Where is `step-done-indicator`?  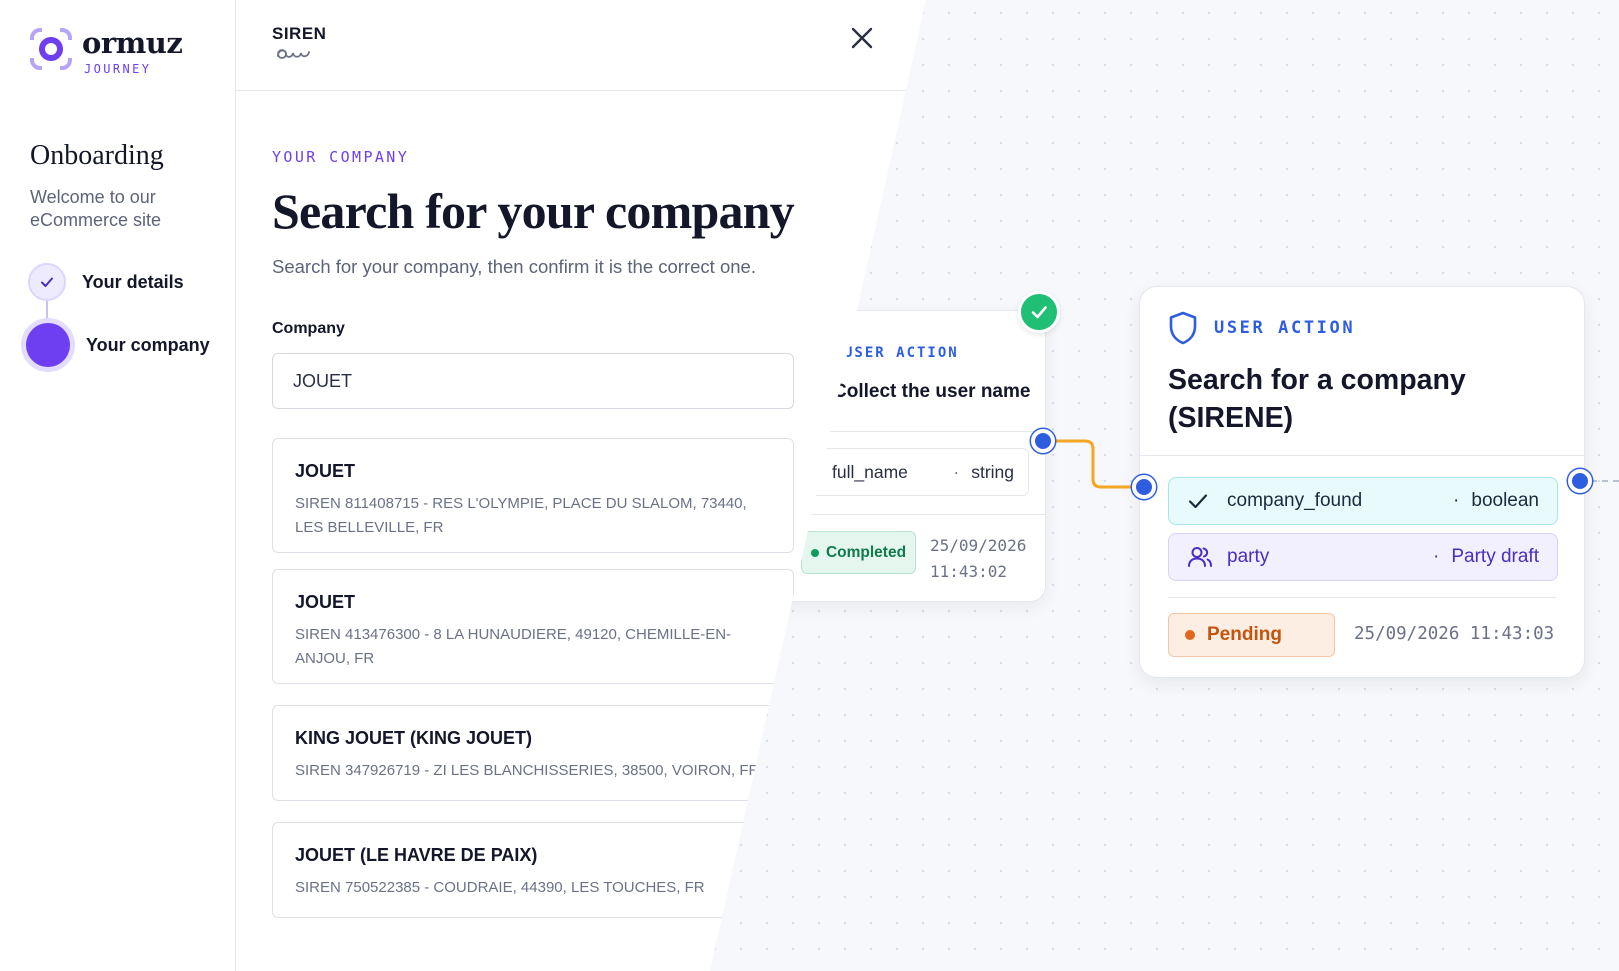 step-done-indicator is located at coordinates (47, 282).